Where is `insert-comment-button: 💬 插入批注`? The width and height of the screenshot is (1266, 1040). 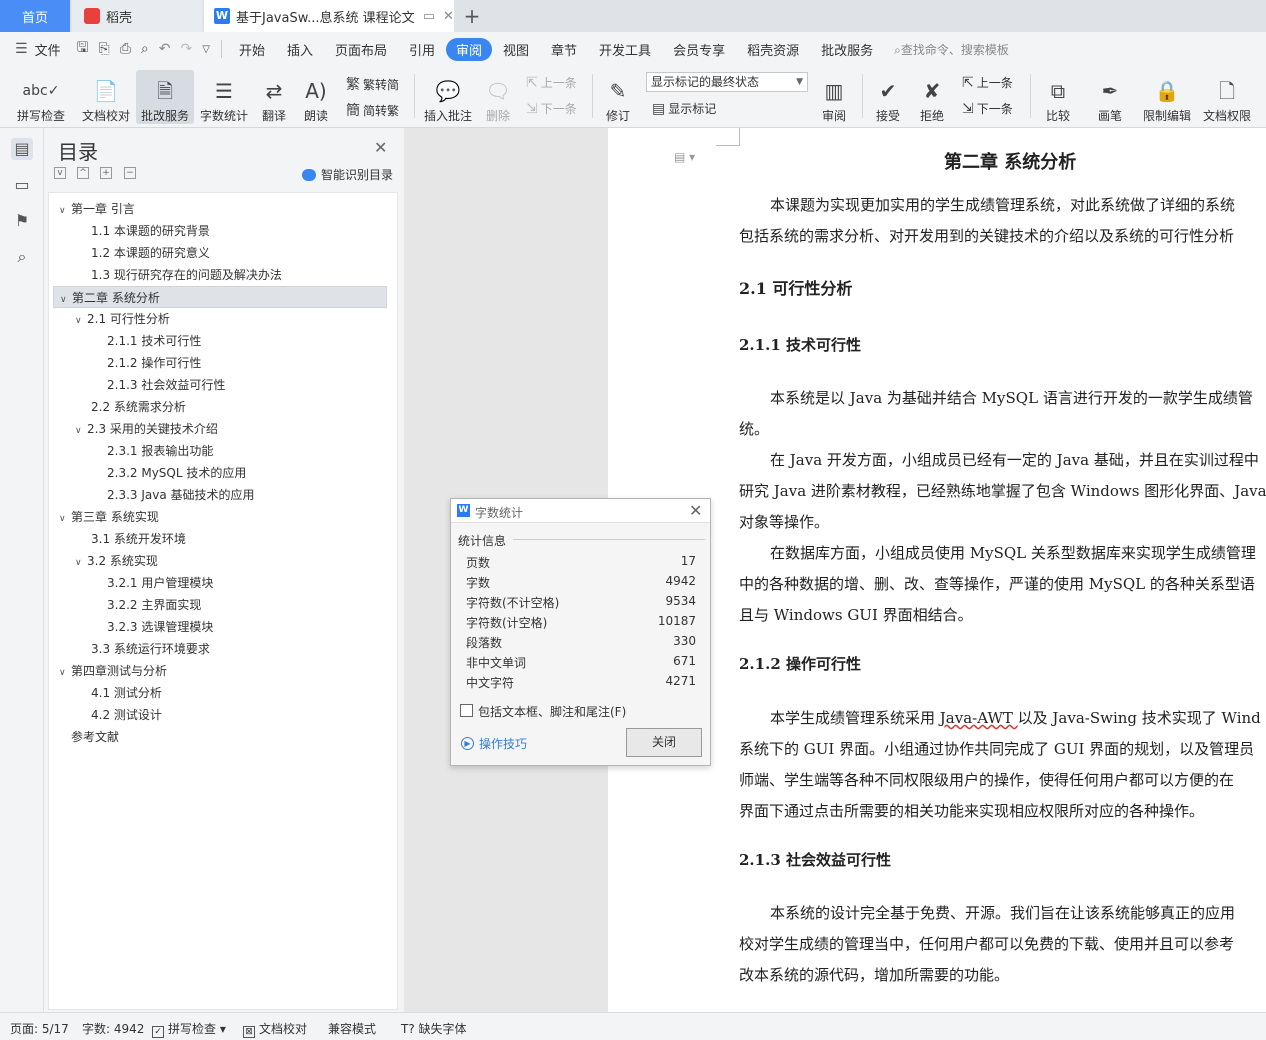 insert-comment-button: 💬 插入批注 is located at coordinates (448, 97).